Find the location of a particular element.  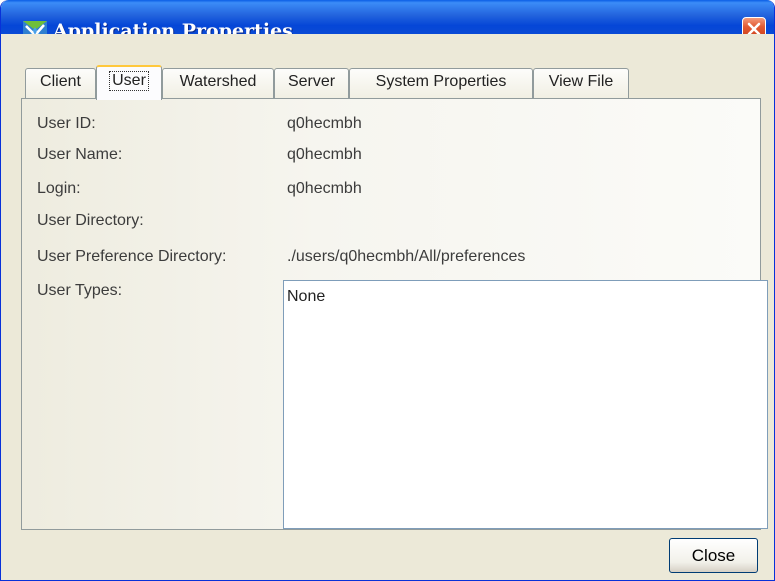

tab-server: Server is located at coordinates (311, 83).